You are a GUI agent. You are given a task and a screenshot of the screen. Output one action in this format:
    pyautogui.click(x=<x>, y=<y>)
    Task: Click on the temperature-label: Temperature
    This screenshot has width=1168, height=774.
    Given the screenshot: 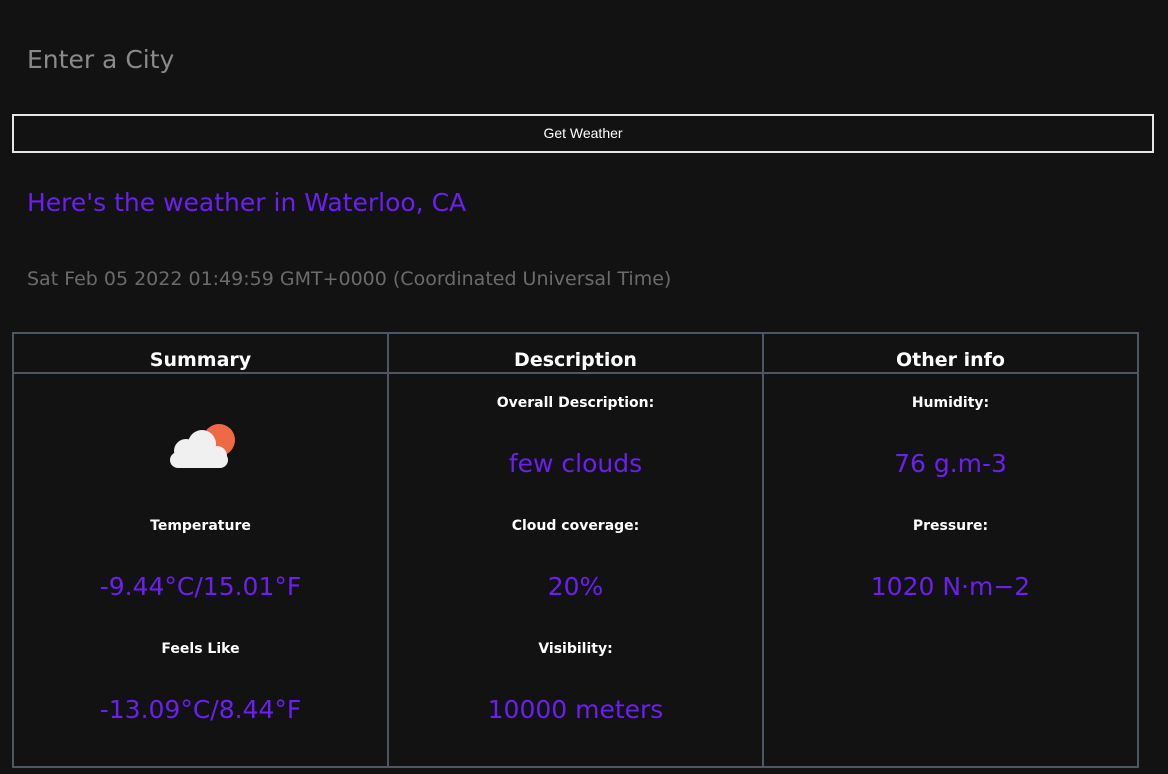 What is the action you would take?
    pyautogui.click(x=200, y=526)
    